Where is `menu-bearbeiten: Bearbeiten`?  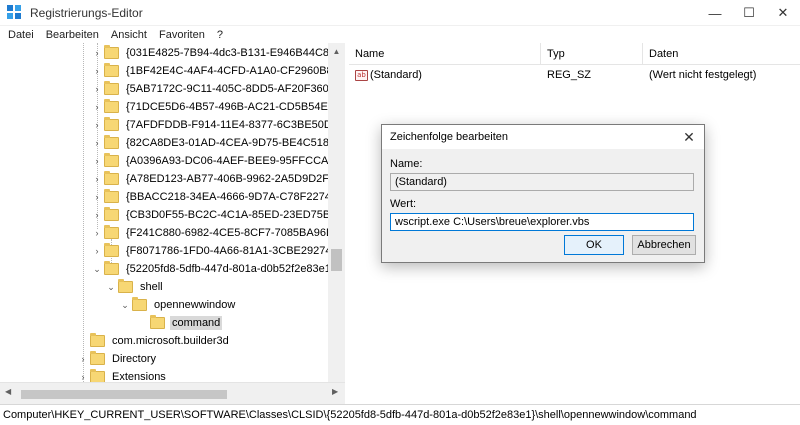
menu-bearbeiten: Bearbeiten is located at coordinates (72, 35).